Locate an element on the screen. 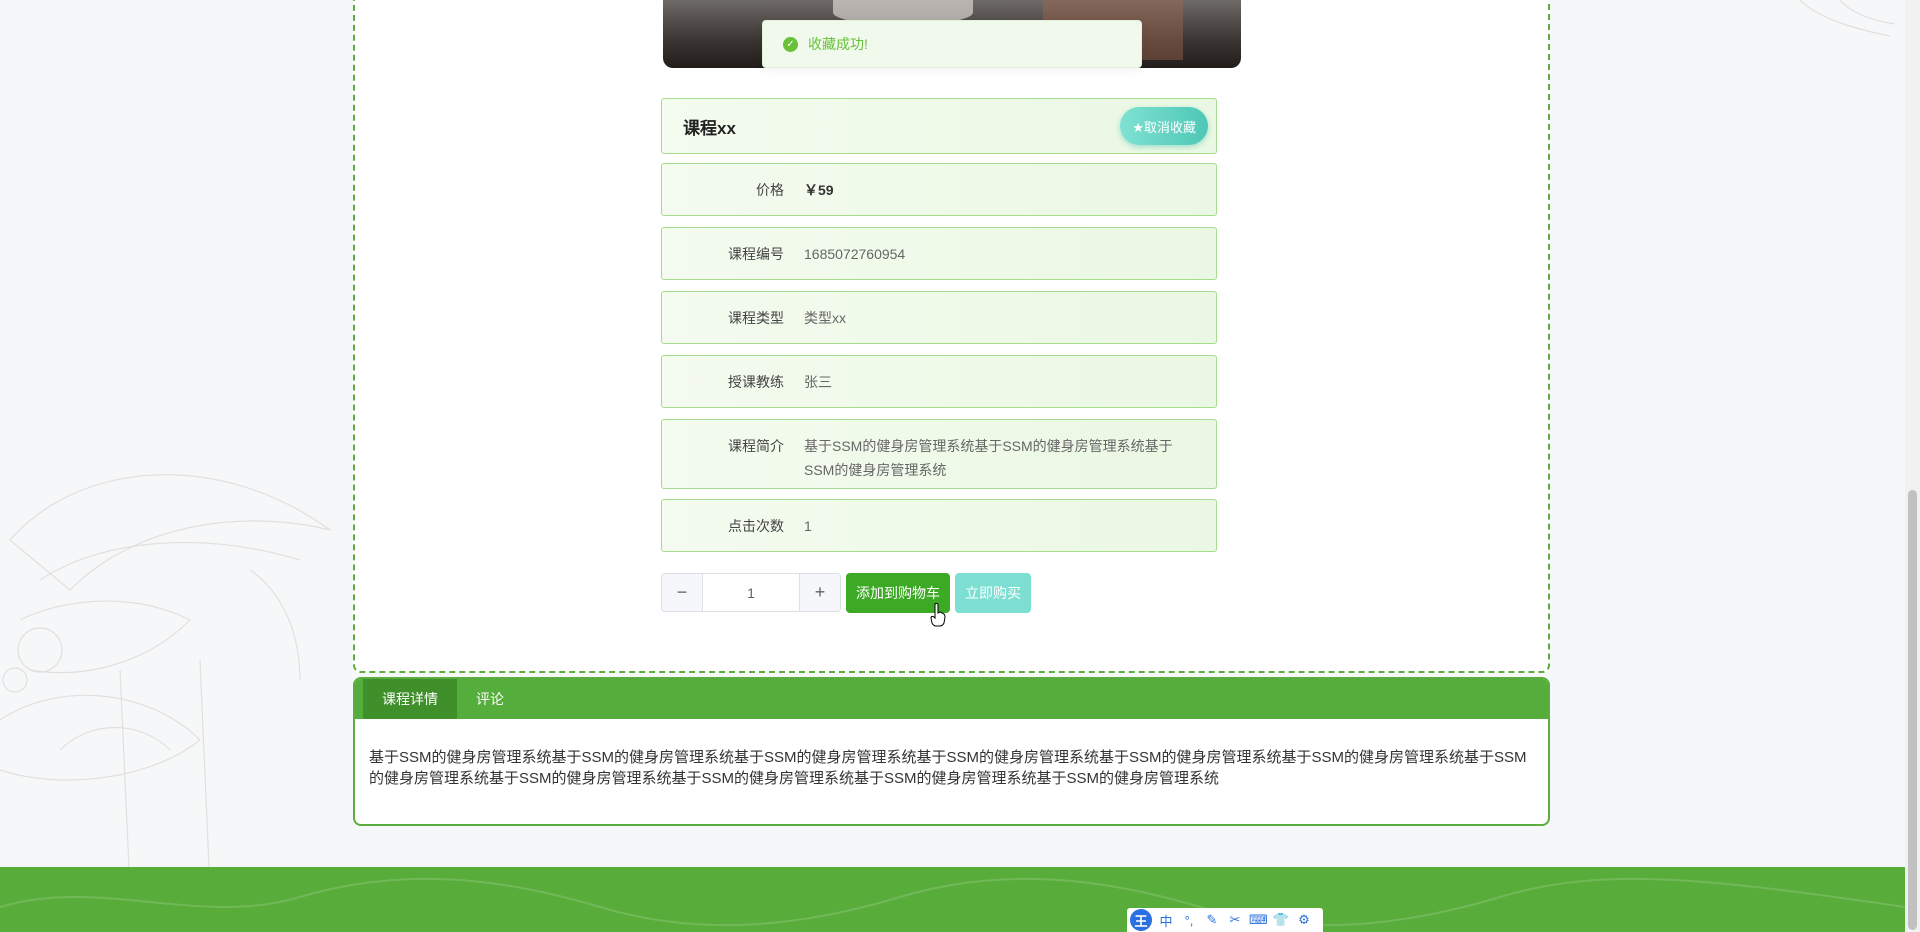 The width and height of the screenshot is (1920, 932). scrollbar-thumb is located at coordinates (1912, 710).